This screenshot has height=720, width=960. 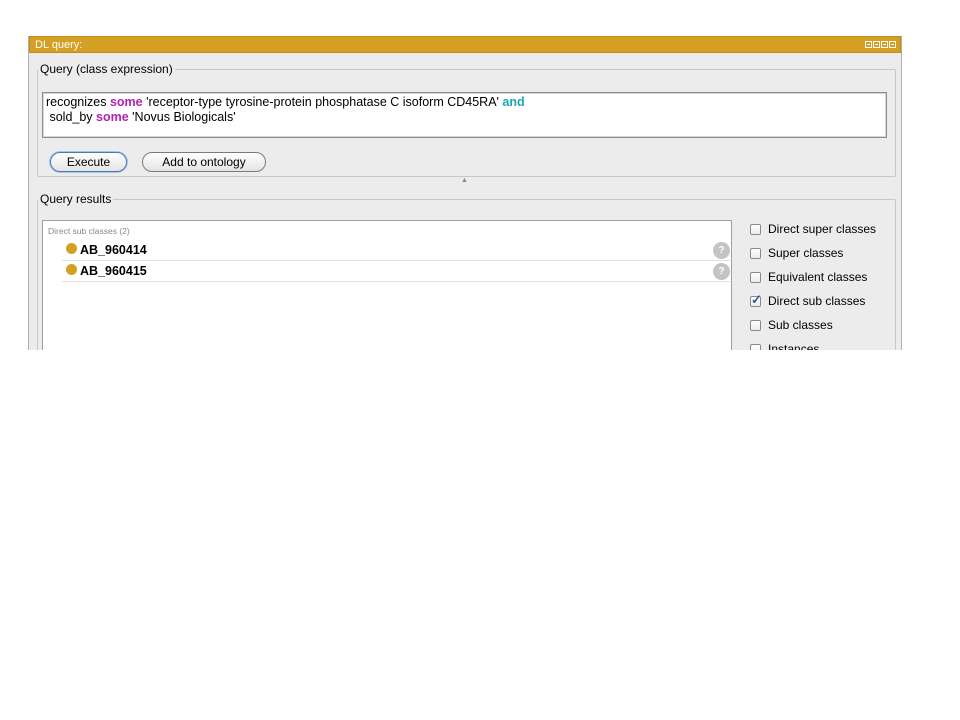 I want to click on window-title: DL query:, so click(x=59, y=44).